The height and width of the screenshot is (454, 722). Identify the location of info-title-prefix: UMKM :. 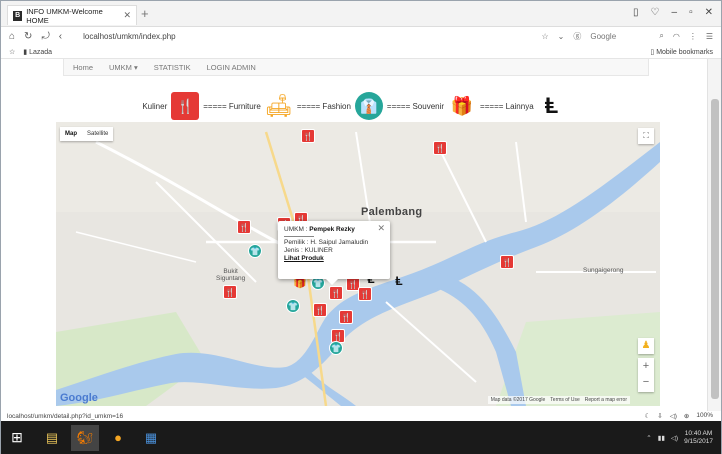
(296, 229).